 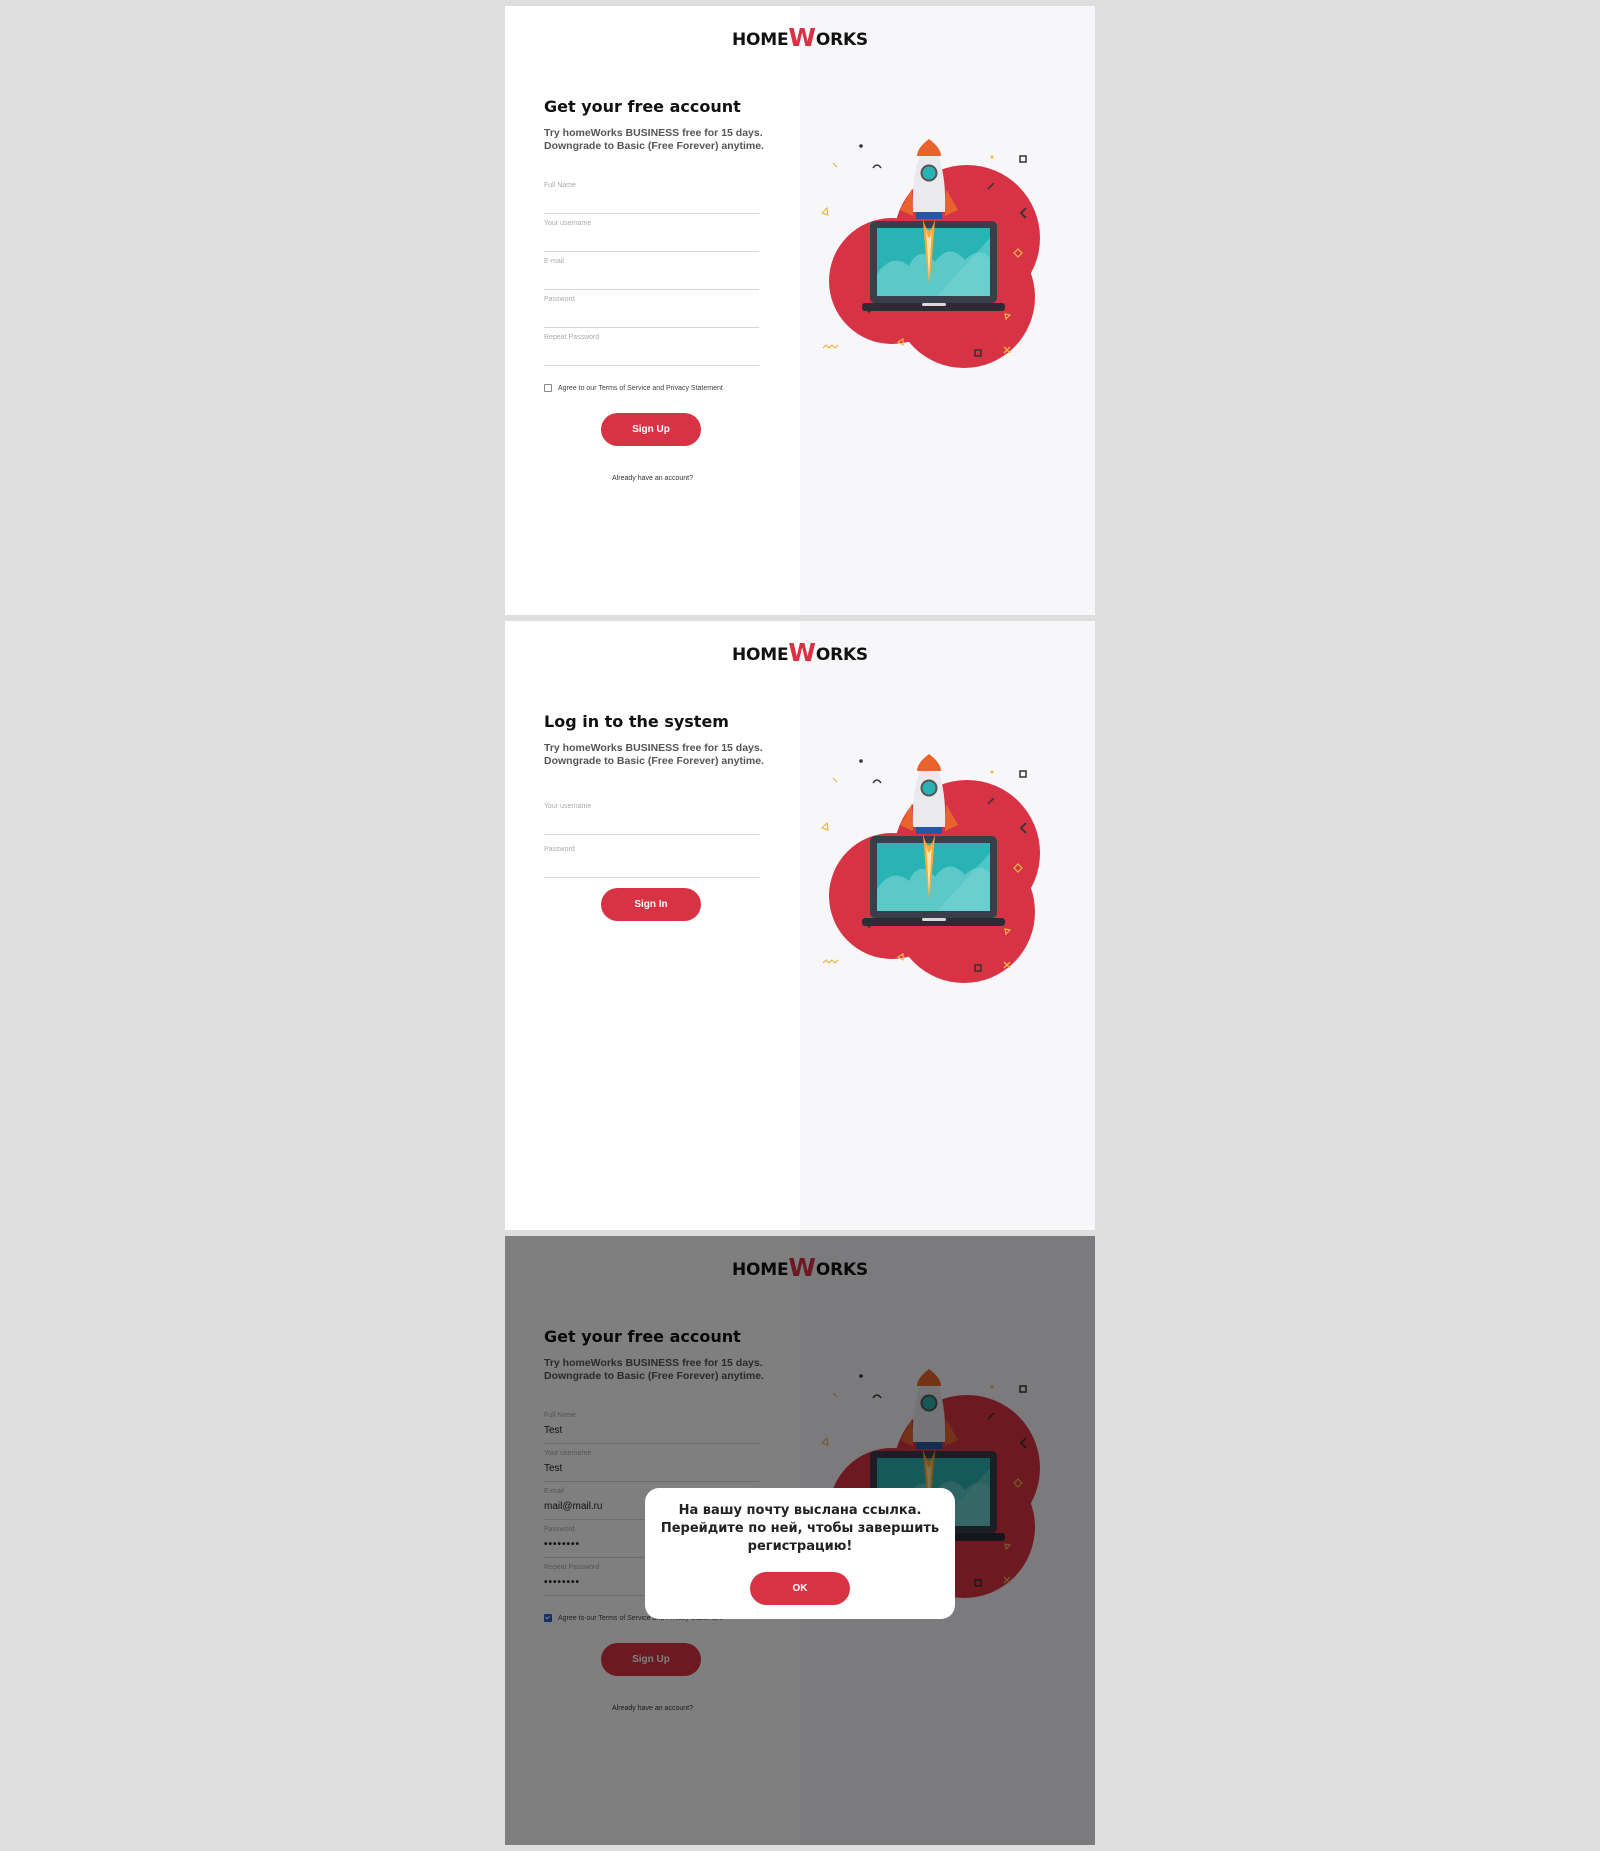 I want to click on ok-button: OK, so click(x=800, y=1588).